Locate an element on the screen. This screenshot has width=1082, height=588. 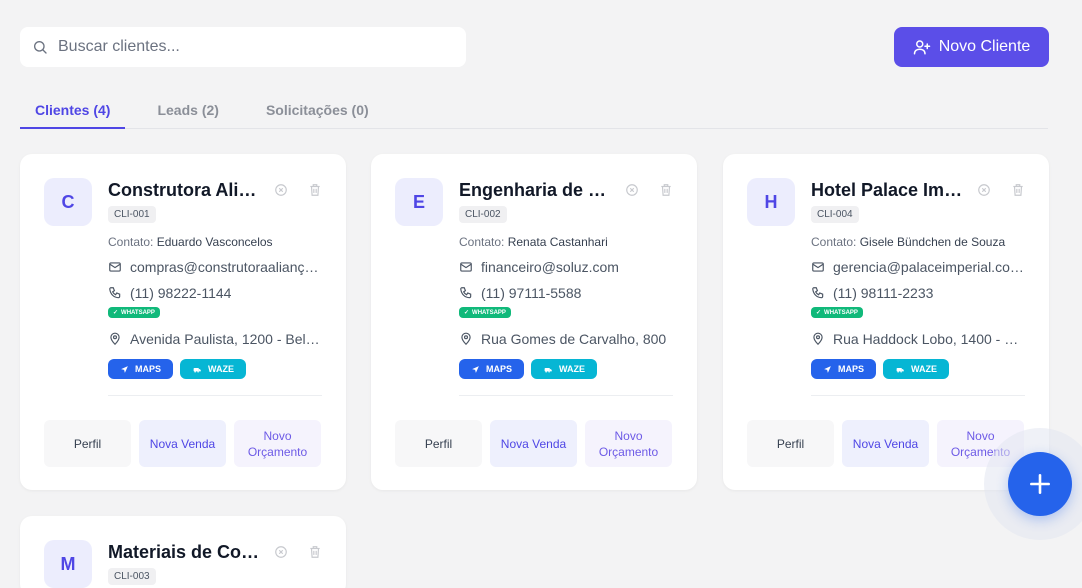
email-line: compras@construtoraaliança.com.br is located at coordinates (215, 267).